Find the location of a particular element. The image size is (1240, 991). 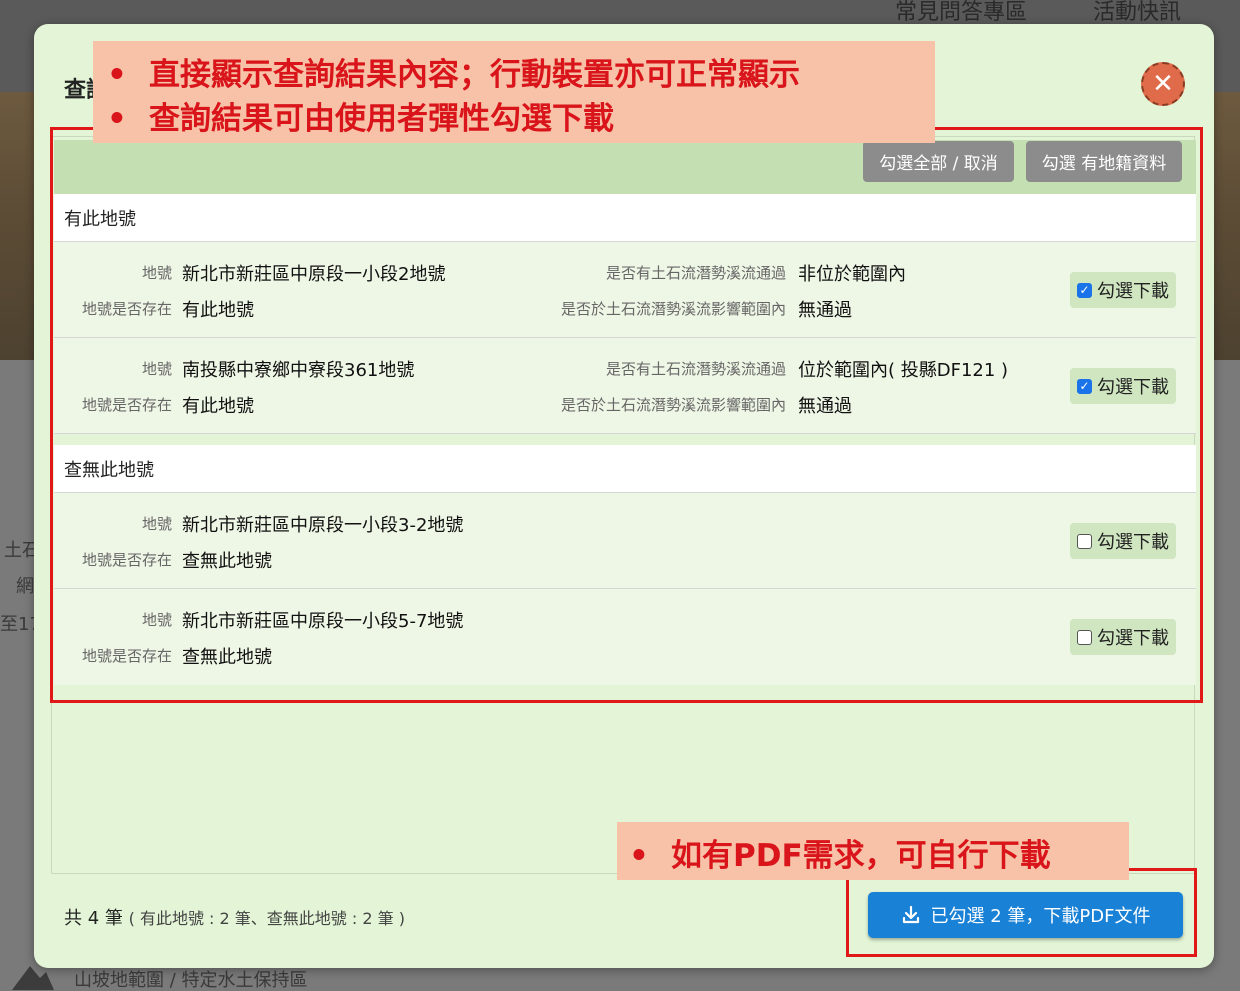

result-summary: 共 4 筆 ( 有此地號 : 2 筆、查無此地號 : 2 筆 ) is located at coordinates (234, 917).